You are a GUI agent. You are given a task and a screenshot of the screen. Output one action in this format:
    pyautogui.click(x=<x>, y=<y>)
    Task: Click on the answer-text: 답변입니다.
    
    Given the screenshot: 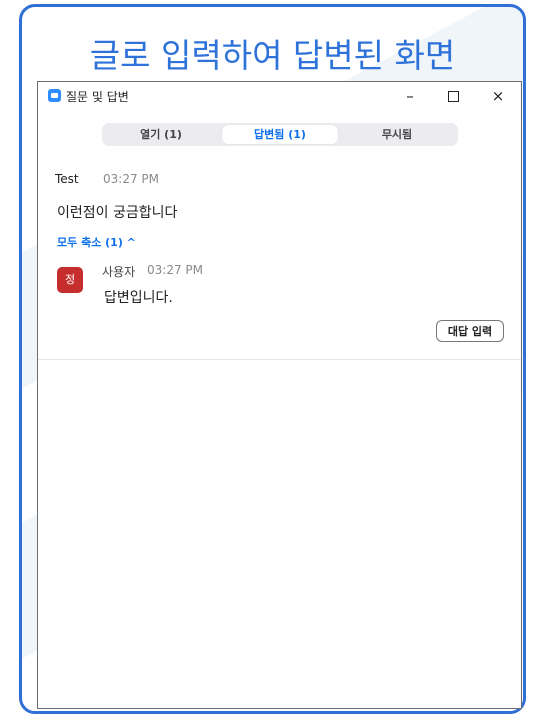 What is the action you would take?
    pyautogui.click(x=138, y=298)
    